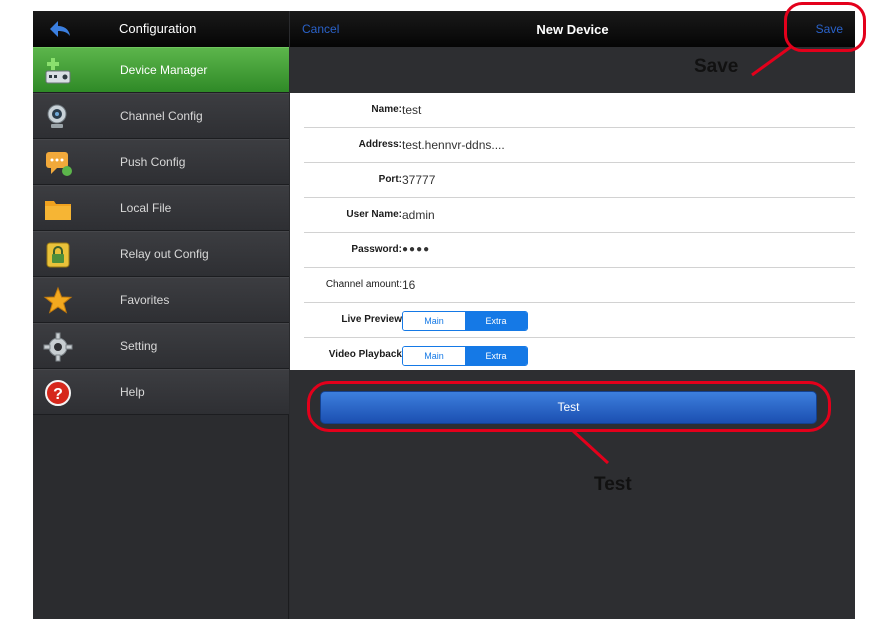 This screenshot has width=877, height=619. I want to click on test-callout-ring, so click(569, 406).